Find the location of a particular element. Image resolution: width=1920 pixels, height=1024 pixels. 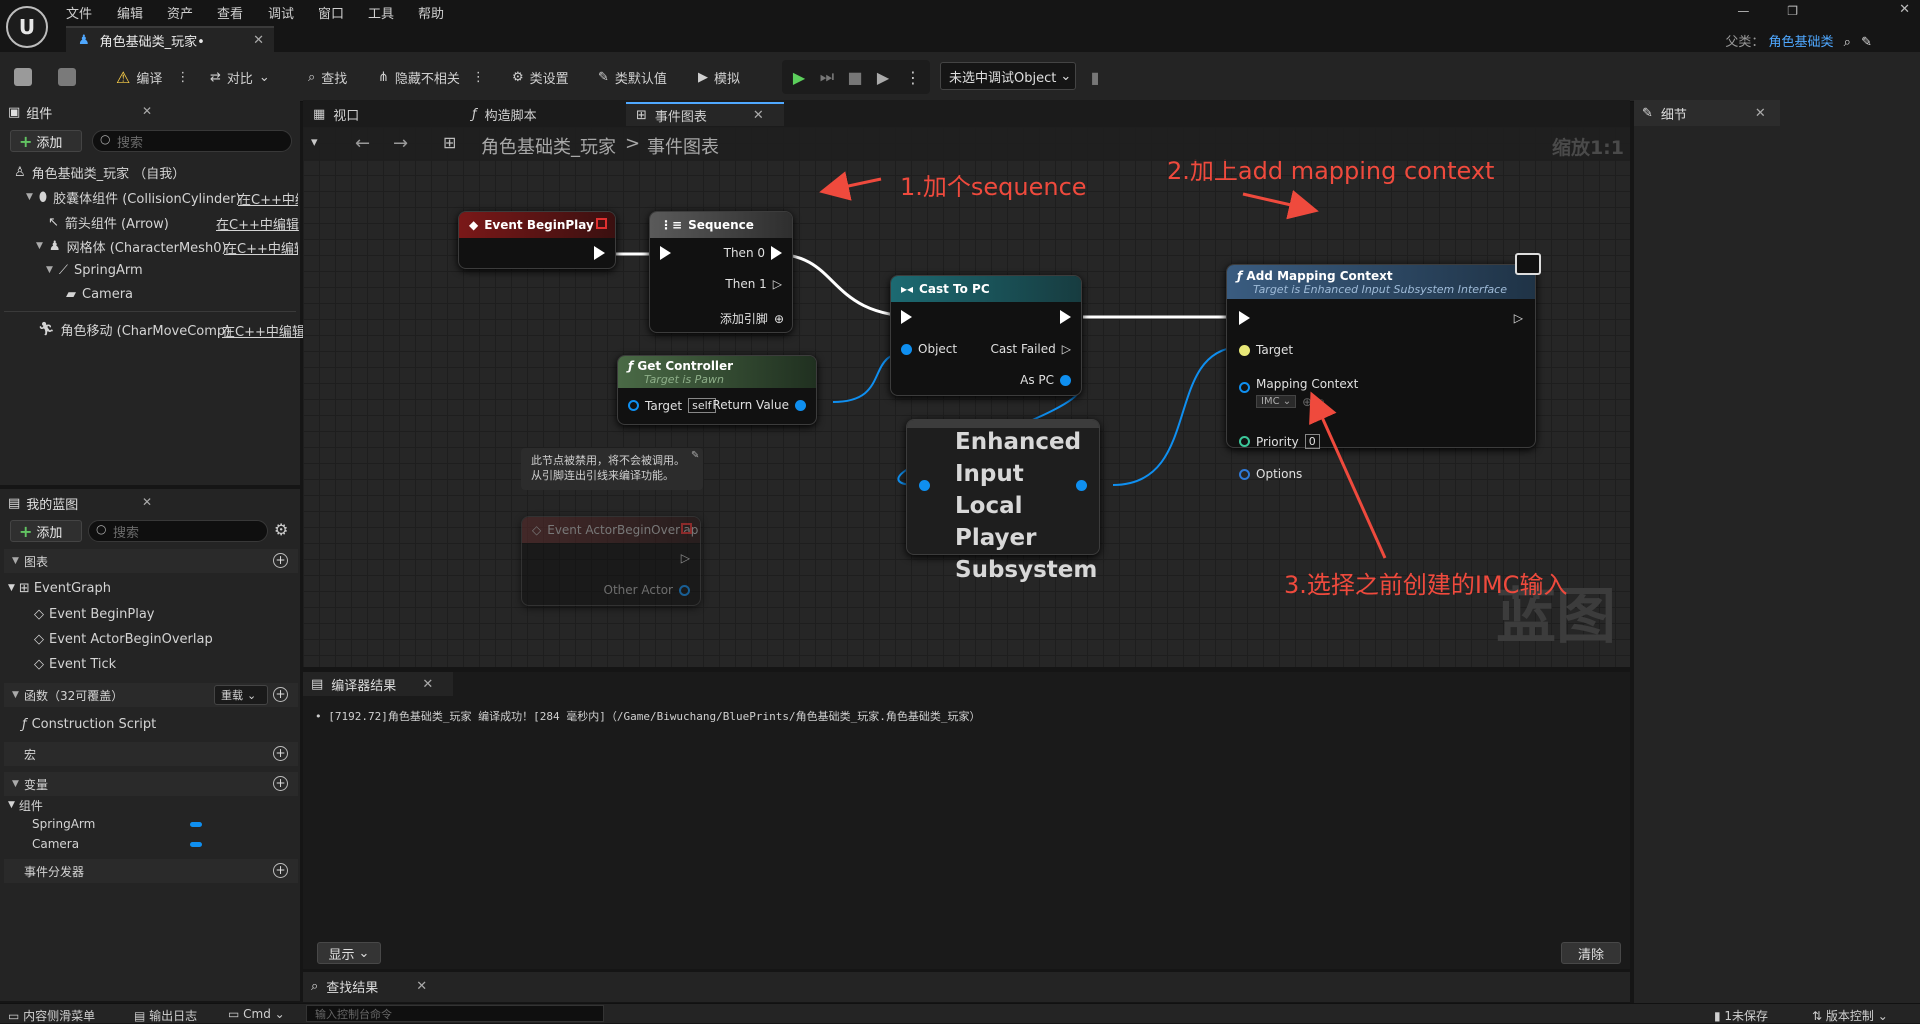

monitor-icon is located at coordinates (1528, 264).